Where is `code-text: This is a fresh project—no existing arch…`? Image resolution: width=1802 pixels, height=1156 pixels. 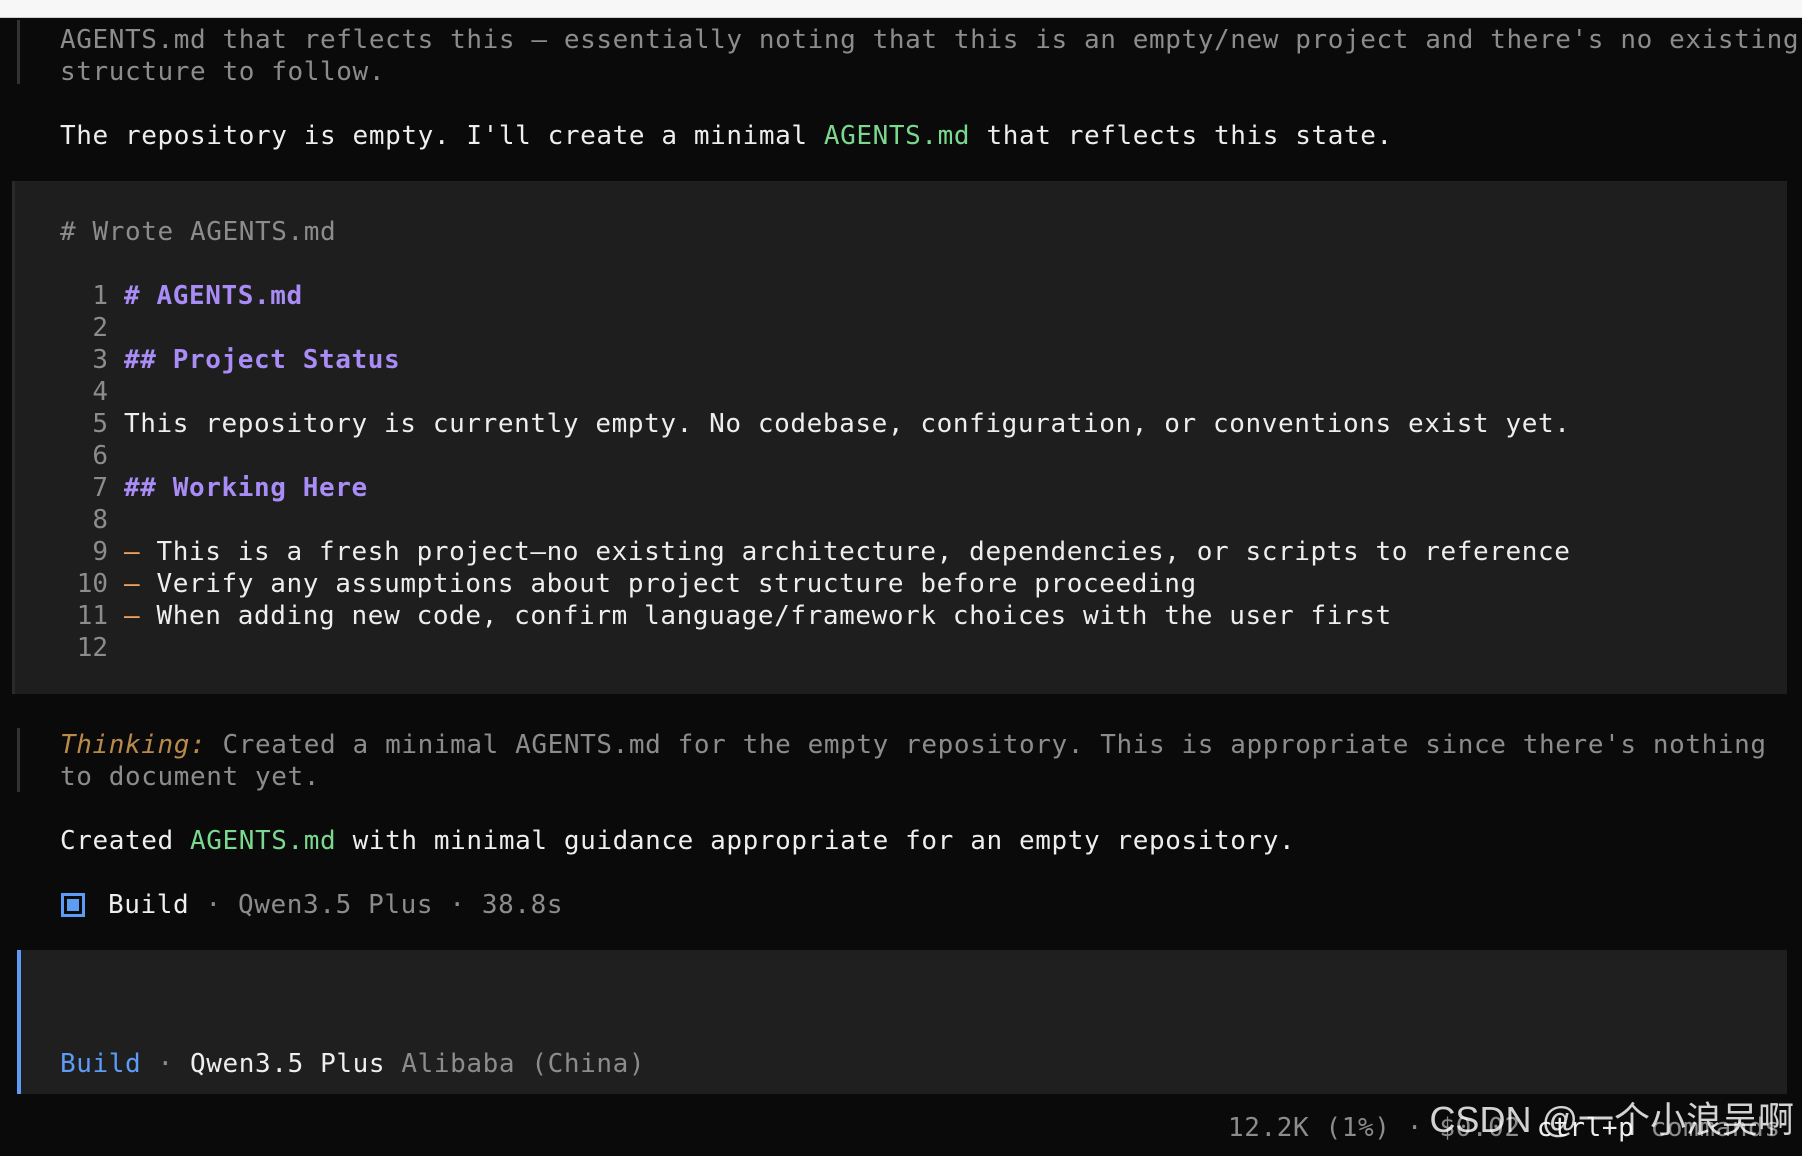 code-text: This is a fresh project—no existing arch… is located at coordinates (855, 552).